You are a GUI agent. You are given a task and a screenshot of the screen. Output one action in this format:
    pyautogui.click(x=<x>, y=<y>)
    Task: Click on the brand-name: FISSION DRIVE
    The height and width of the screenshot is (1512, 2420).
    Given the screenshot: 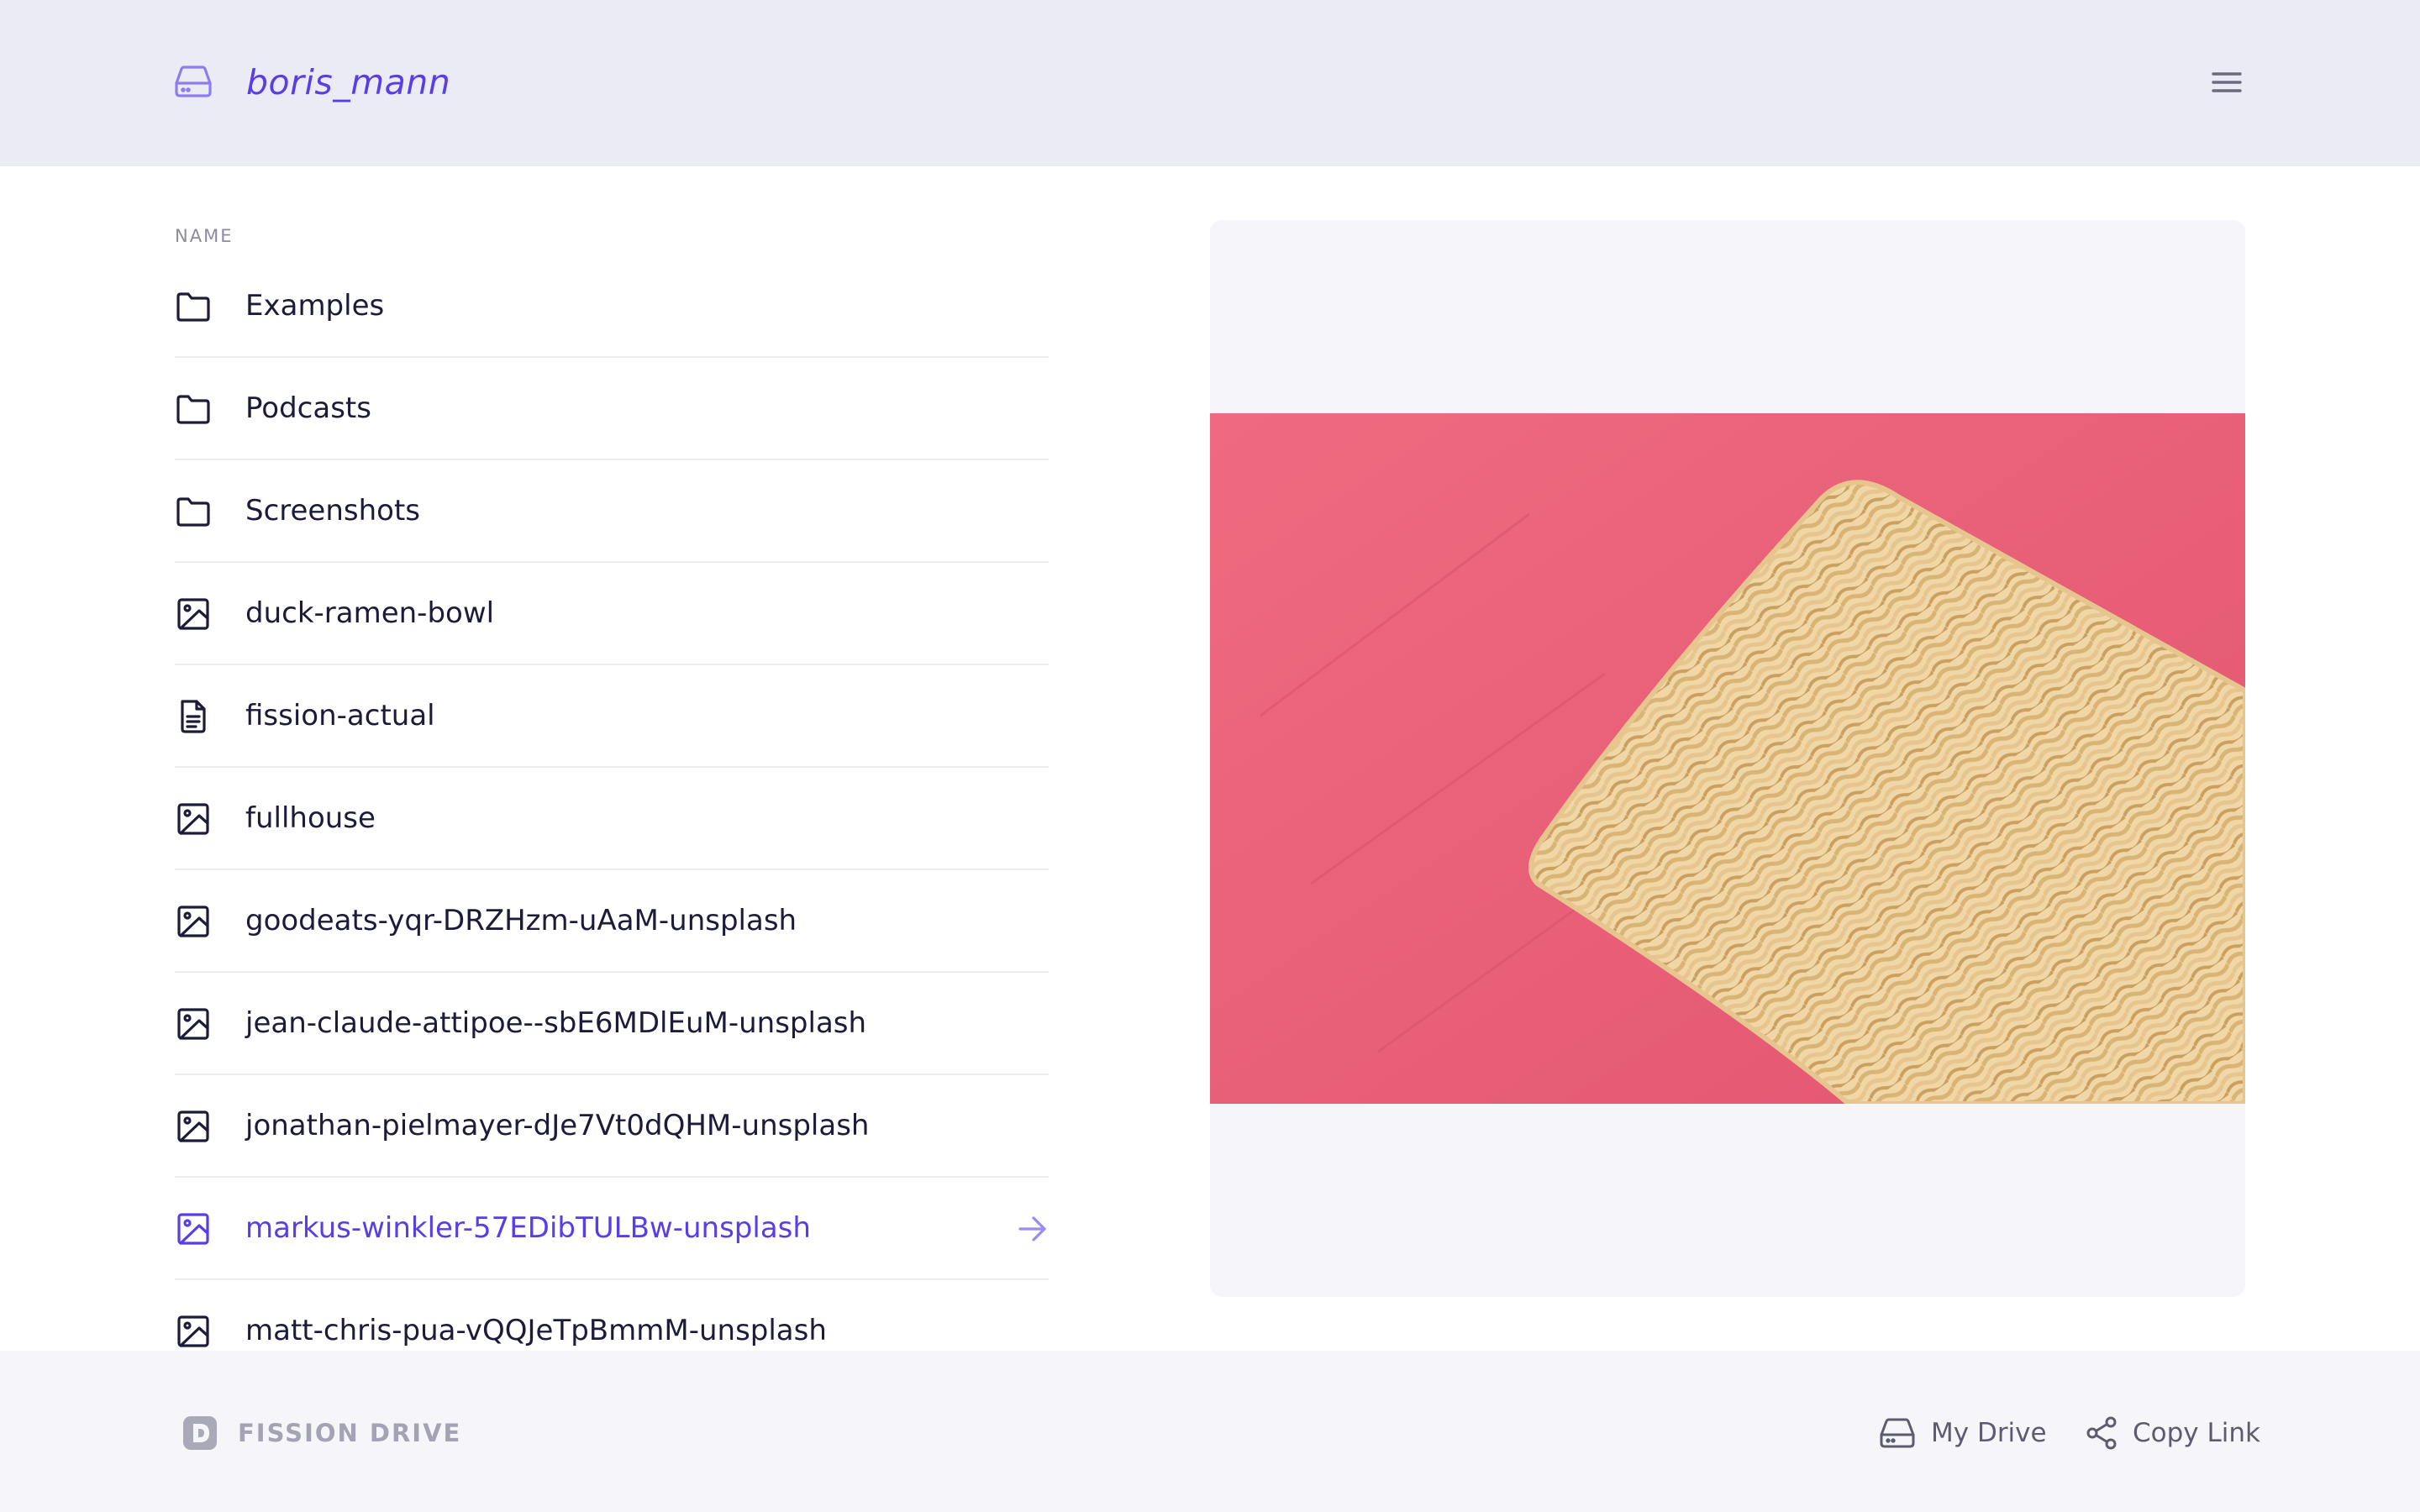 What is the action you would take?
    pyautogui.click(x=349, y=1433)
    